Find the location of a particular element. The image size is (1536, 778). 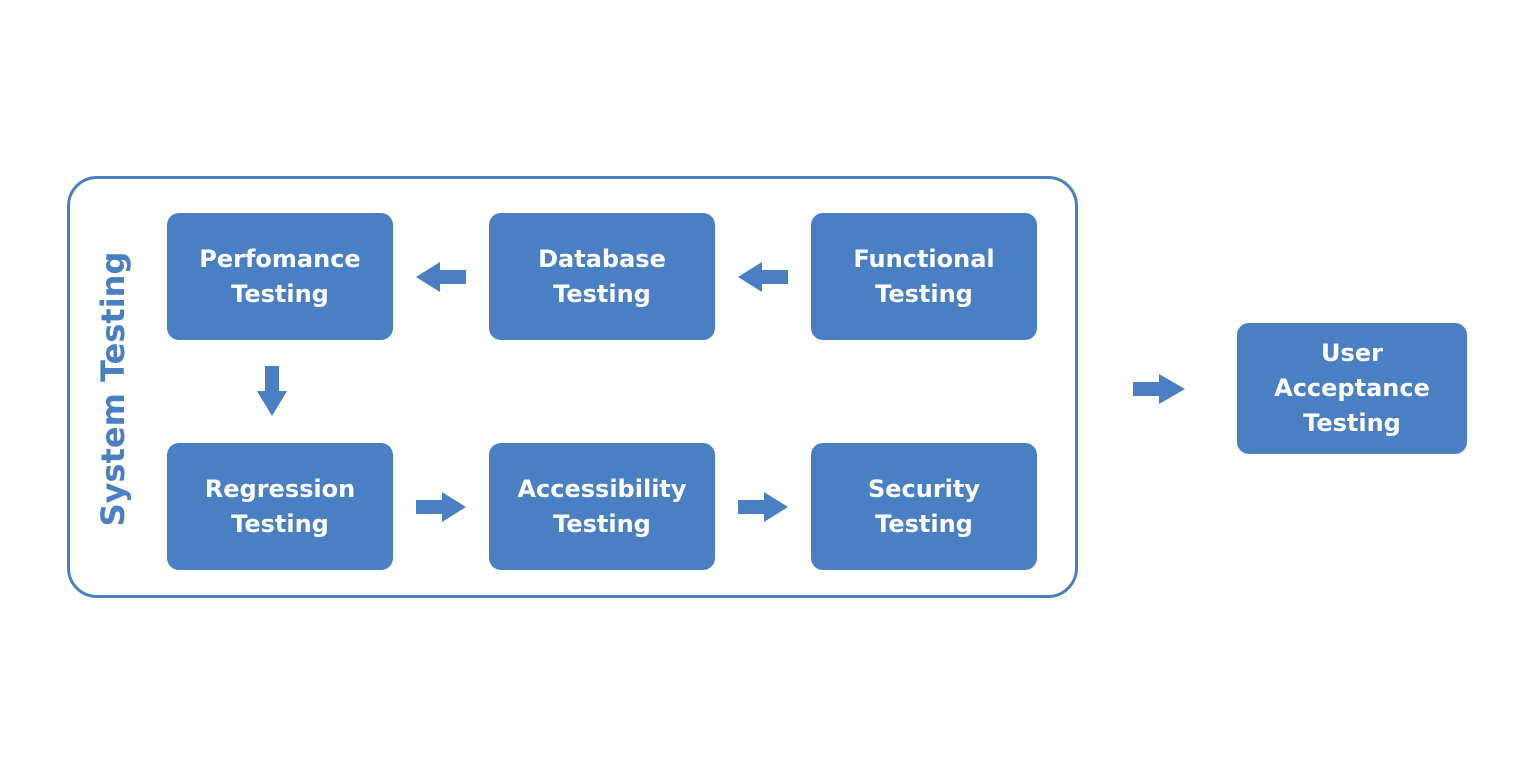

node-performance-testing: Perfomance Testing is located at coordinates (280, 276).